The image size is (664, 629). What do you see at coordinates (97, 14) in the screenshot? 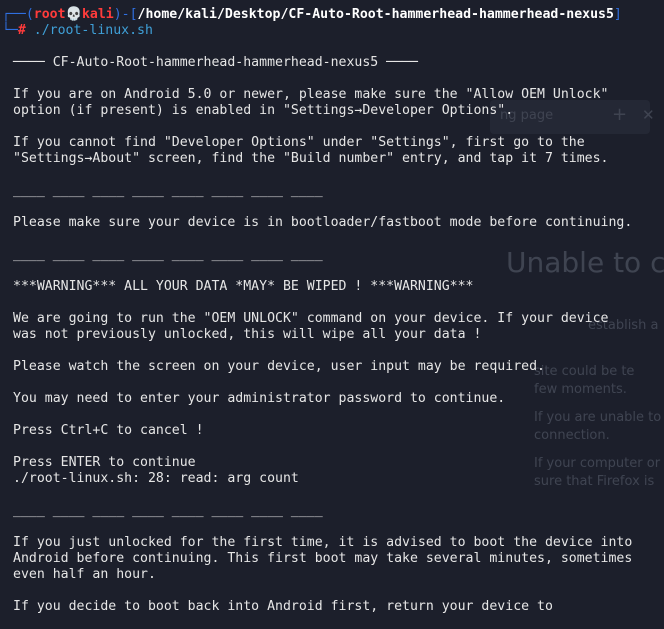
I see `prompt-host: kali` at bounding box center [97, 14].